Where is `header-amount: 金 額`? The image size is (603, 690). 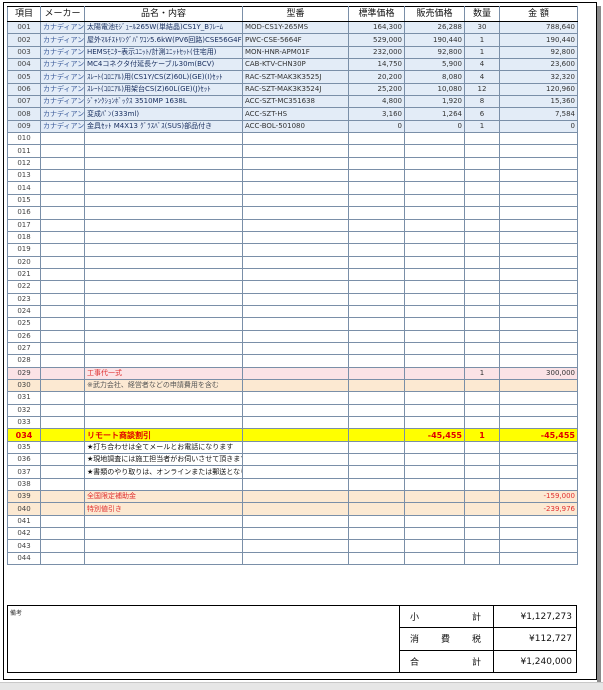 header-amount: 金 額 is located at coordinates (538, 14).